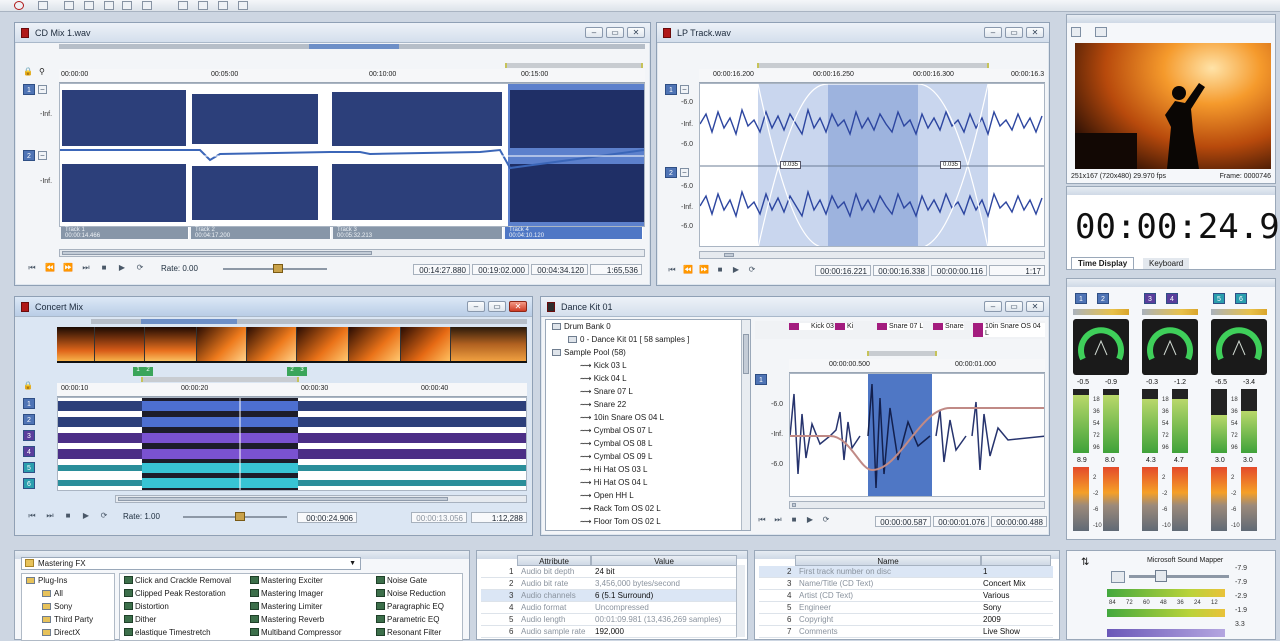 The height and width of the screenshot is (641, 1280). What do you see at coordinates (140, 619) in the screenshot?
I see `fx-plugin-item: Dither` at bounding box center [140, 619].